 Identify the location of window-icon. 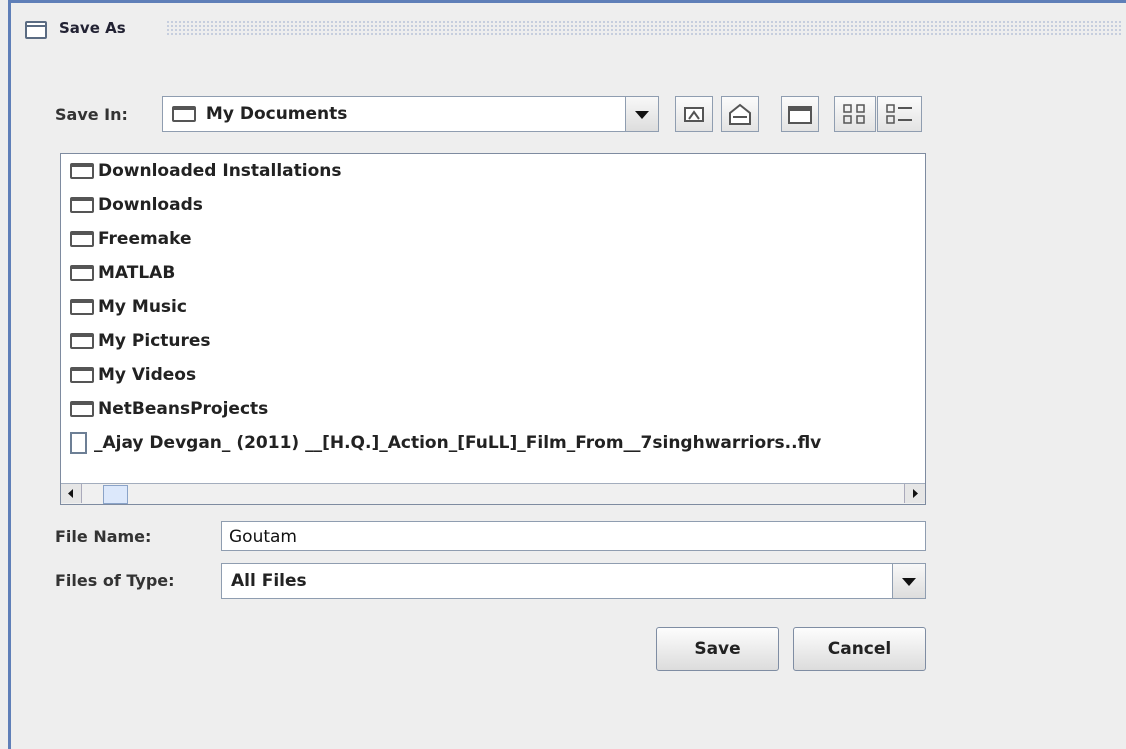
(36, 30).